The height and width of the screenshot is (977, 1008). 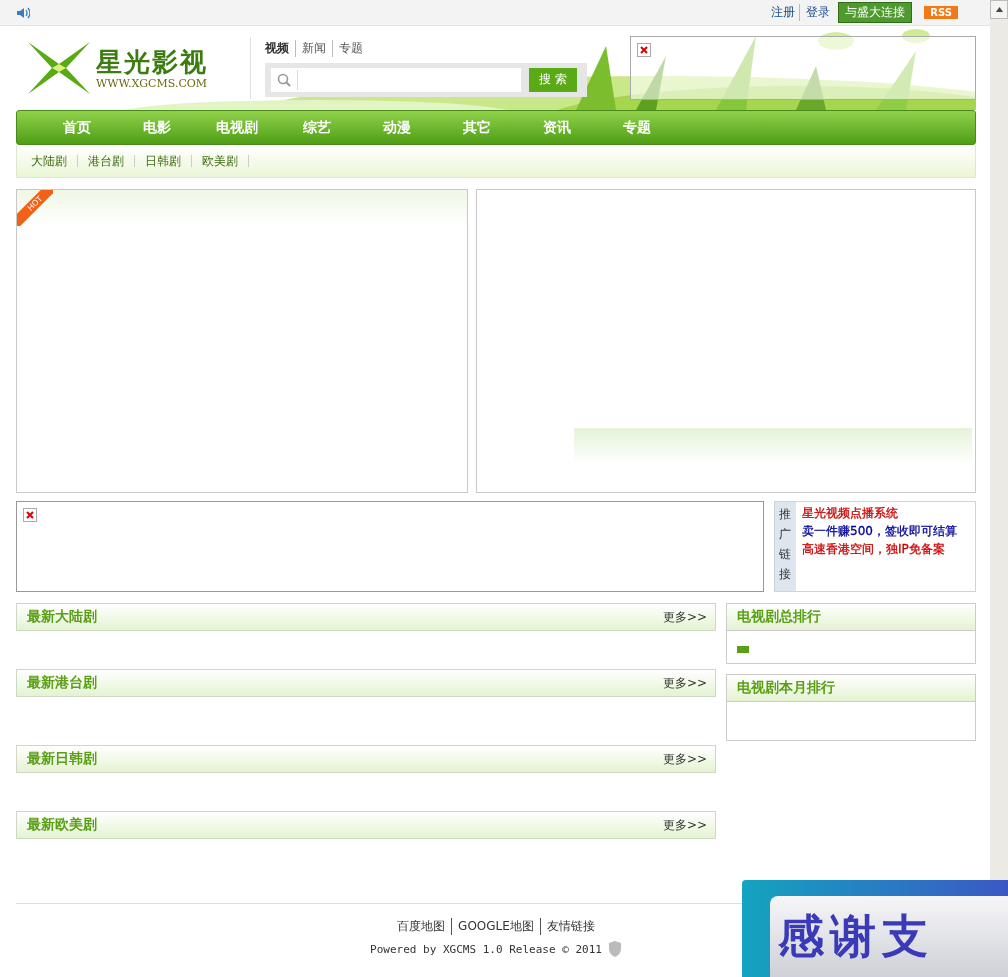 I want to click on promo-label: 推广链接, so click(x=785, y=546).